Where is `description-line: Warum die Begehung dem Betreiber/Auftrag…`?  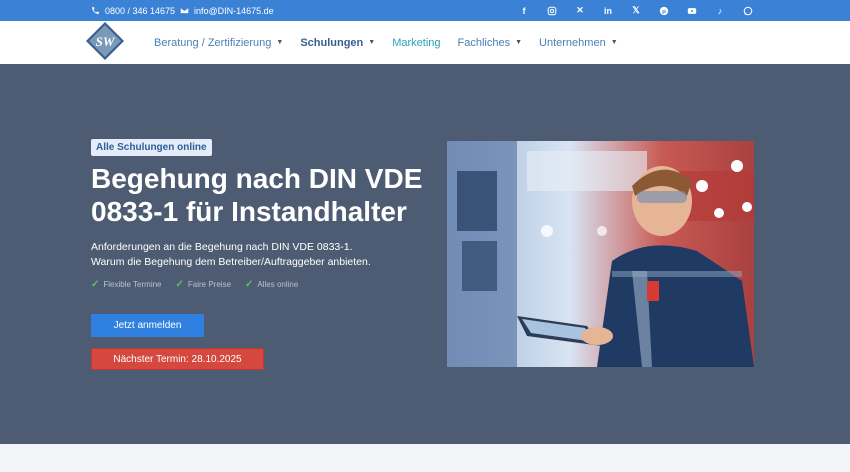 description-line: Warum die Begehung dem Betreiber/Auftrag… is located at coordinates (231, 262).